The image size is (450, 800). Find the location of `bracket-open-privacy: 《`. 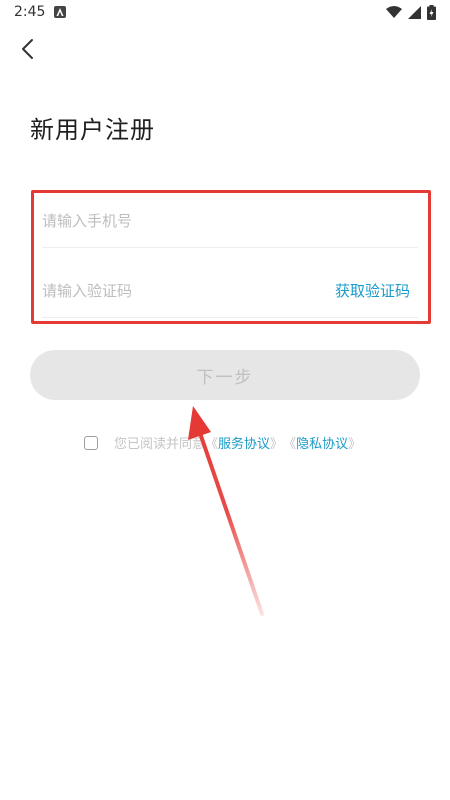

bracket-open-privacy: 《 is located at coordinates (290, 444).